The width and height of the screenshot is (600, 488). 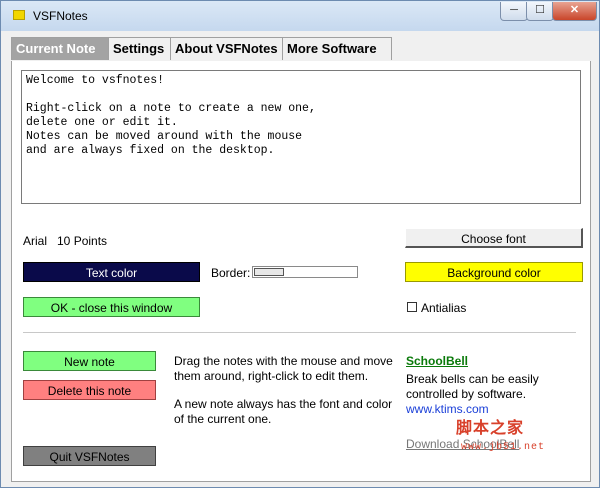 I want to click on app-icon, so click(x=19, y=15).